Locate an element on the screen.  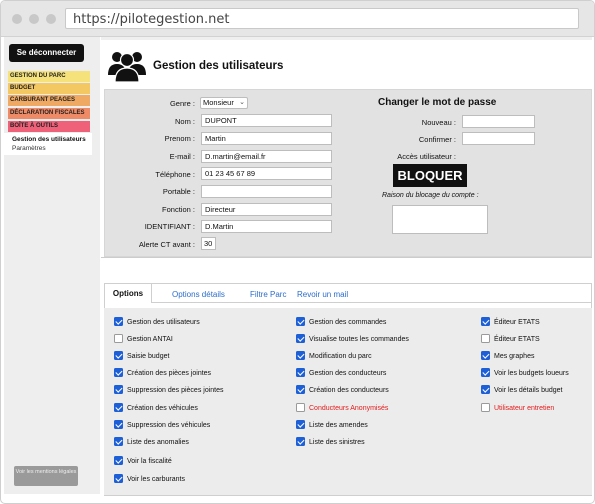
option-label: Gestion des commandes is located at coordinates (348, 322).